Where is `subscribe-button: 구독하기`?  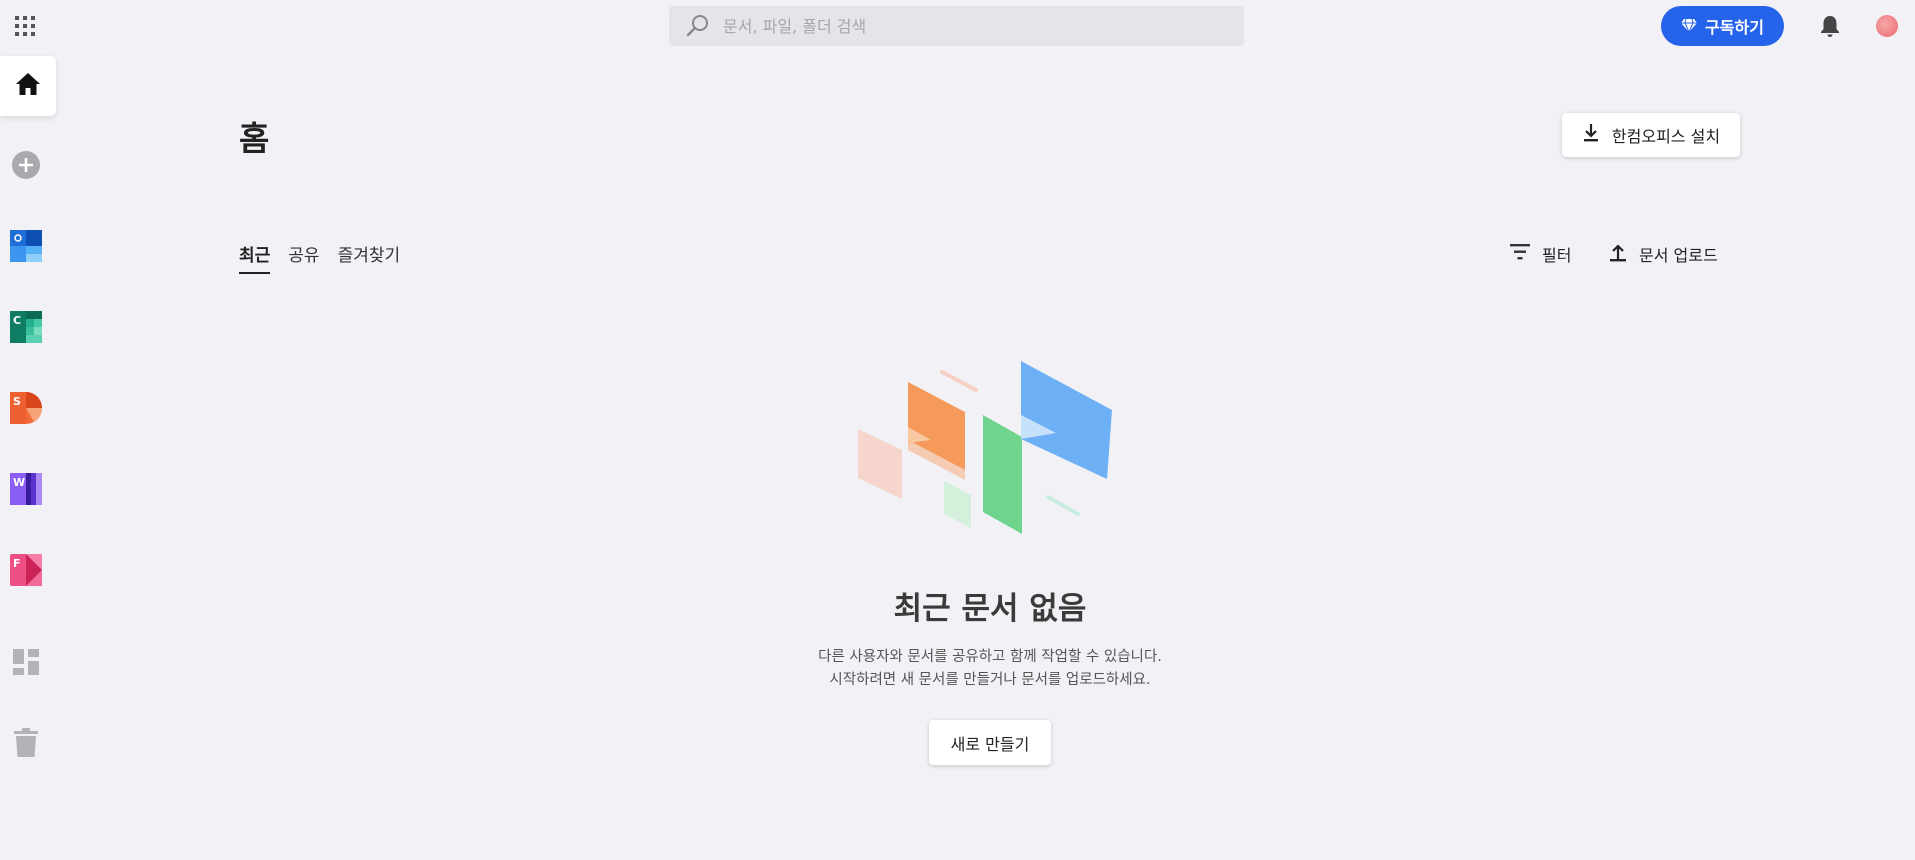 subscribe-button: 구독하기 is located at coordinates (1722, 26).